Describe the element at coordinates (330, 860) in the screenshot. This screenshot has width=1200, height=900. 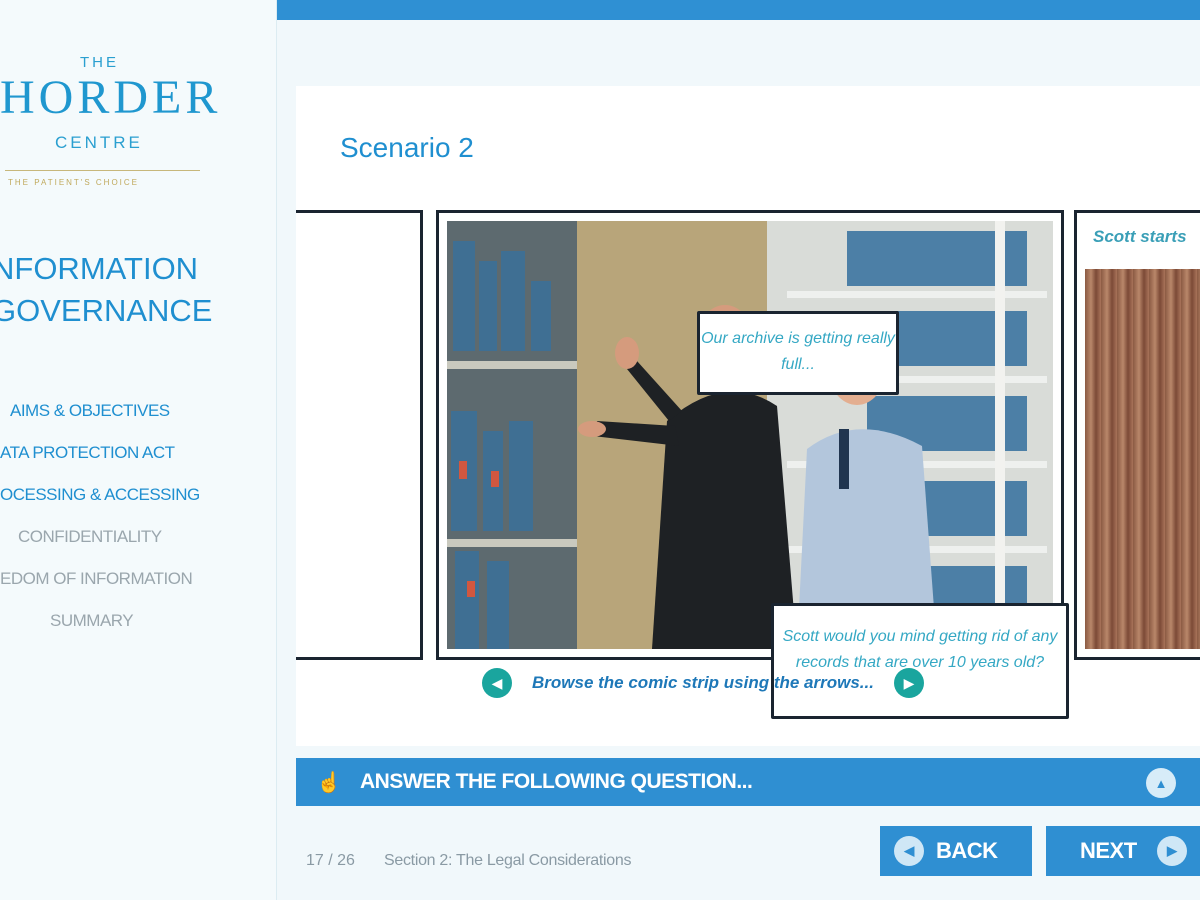
I see `page-counter: 17 / 26` at that location.